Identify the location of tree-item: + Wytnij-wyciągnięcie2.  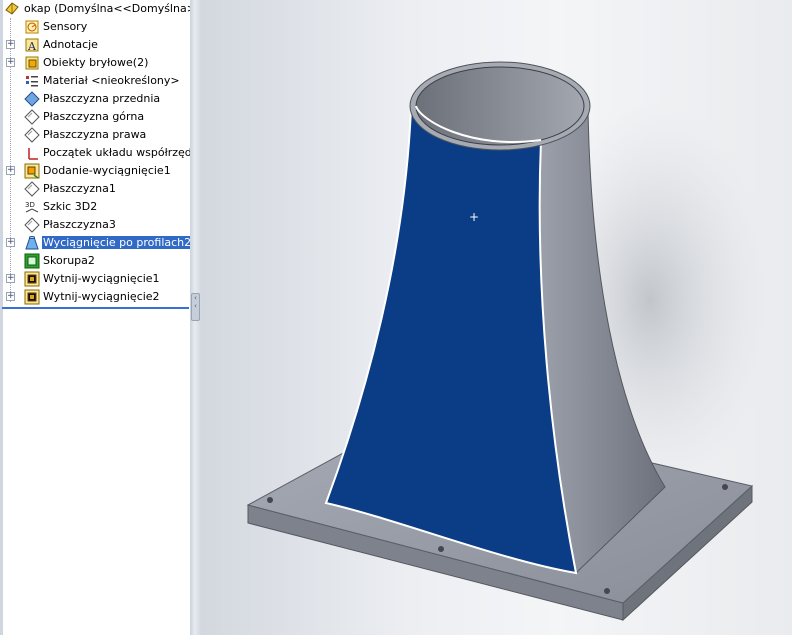
(95, 297).